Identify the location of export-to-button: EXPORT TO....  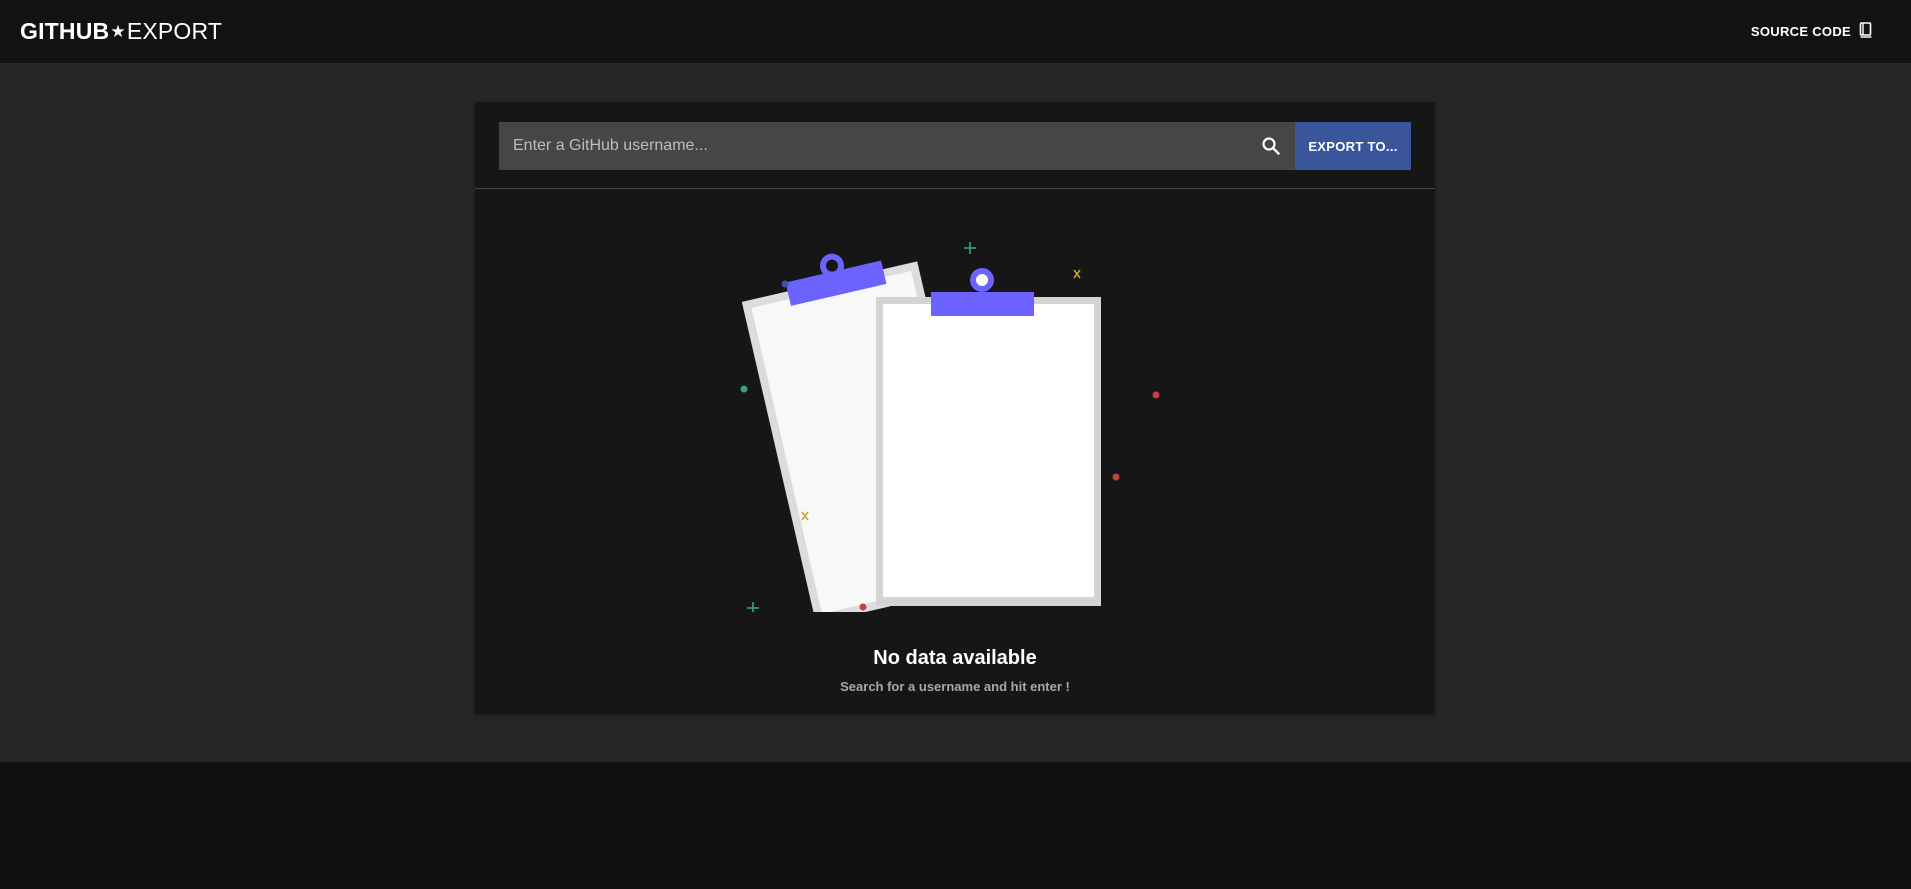
(1353, 146).